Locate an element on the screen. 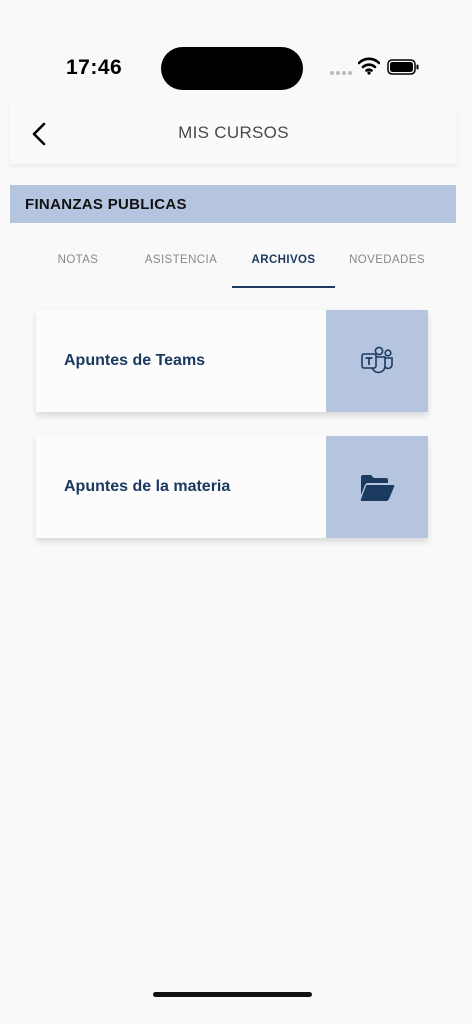 The width and height of the screenshot is (472, 1024). course-banner: FINANZAS PUBLICAS is located at coordinates (233, 204).